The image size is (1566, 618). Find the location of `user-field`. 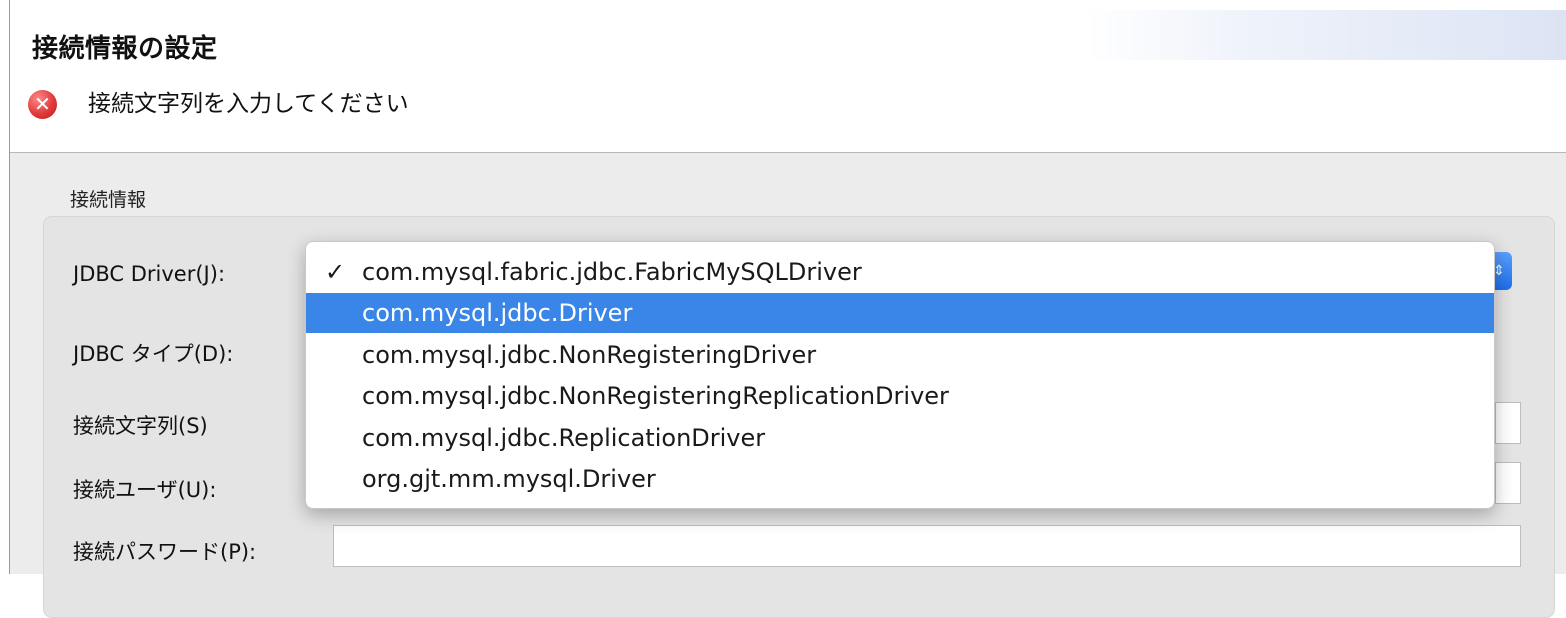

user-field is located at coordinates (1508, 483).